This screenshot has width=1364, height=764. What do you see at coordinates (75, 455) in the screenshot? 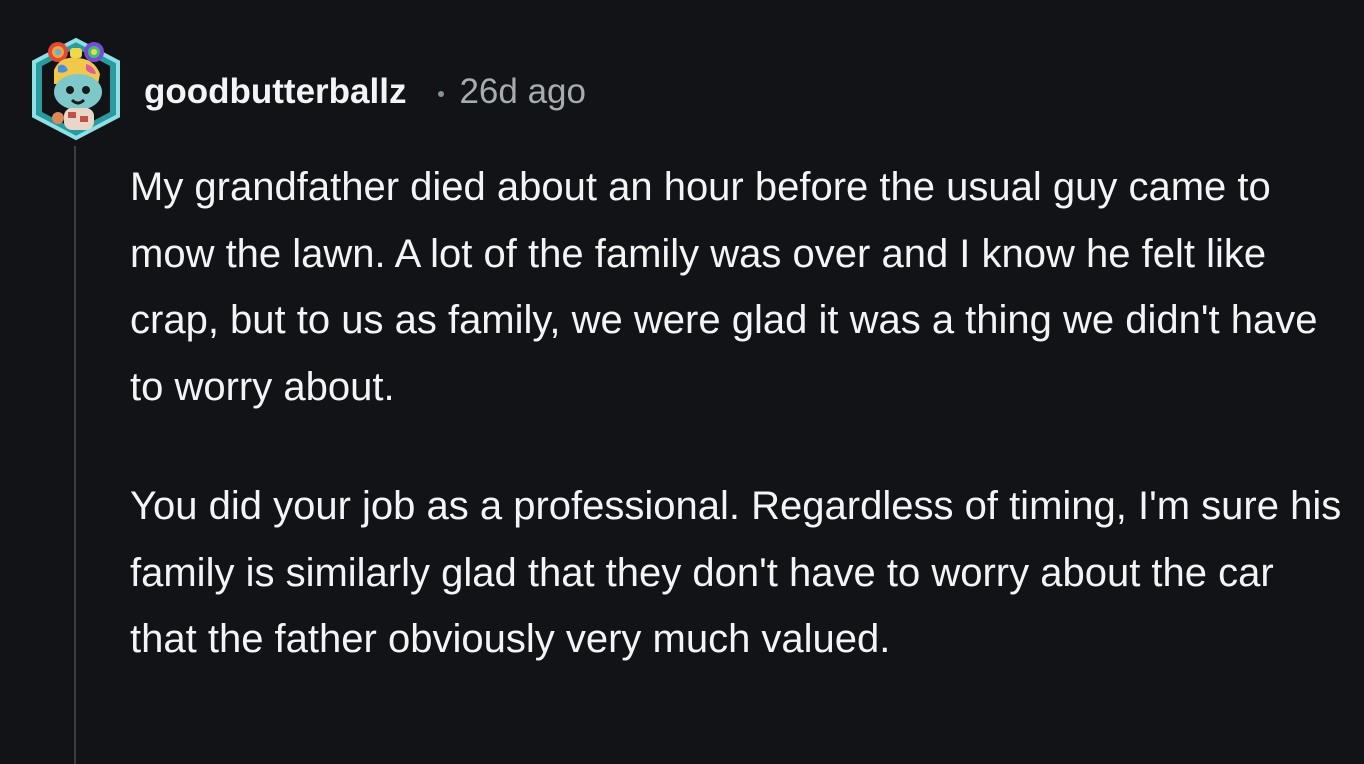
I see `thread-line` at bounding box center [75, 455].